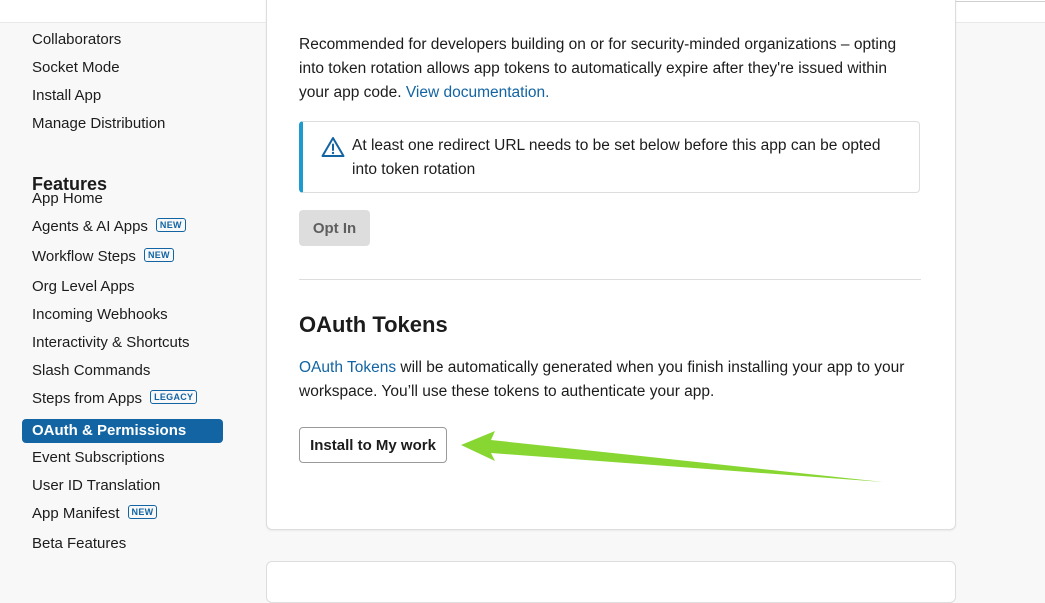 This screenshot has height=603, width=1045. What do you see at coordinates (610, 279) in the screenshot?
I see `section-divider` at bounding box center [610, 279].